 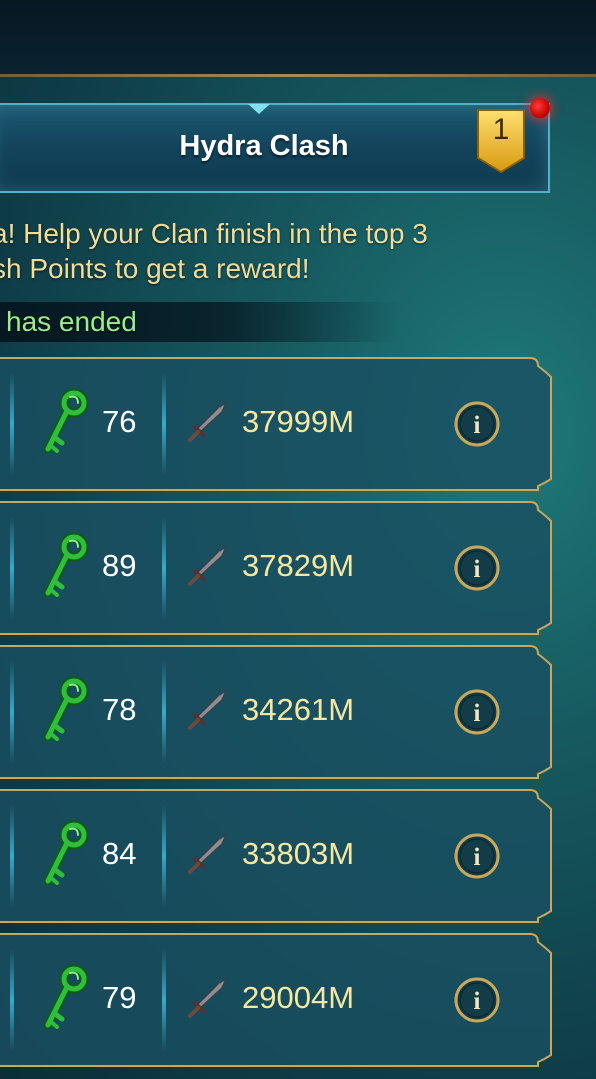 I want to click on description-line-1: a! Help your Clan finish in the top 3, so click(x=214, y=233).